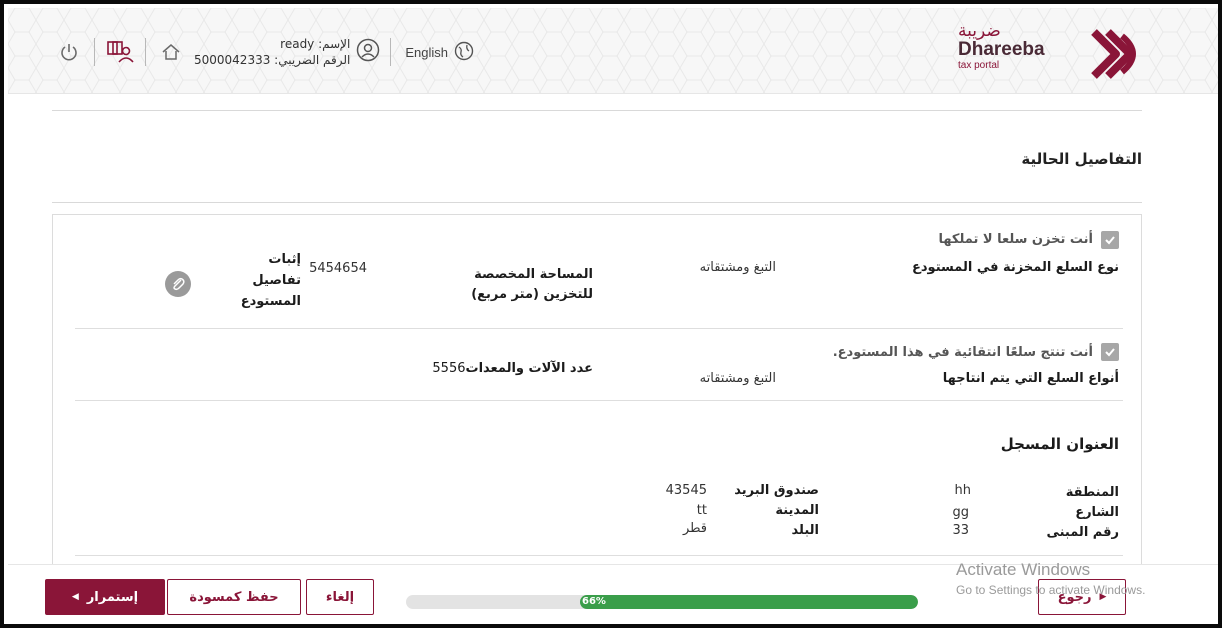 This screenshot has height=628, width=1222. I want to click on machines-value: 5556, so click(449, 368).